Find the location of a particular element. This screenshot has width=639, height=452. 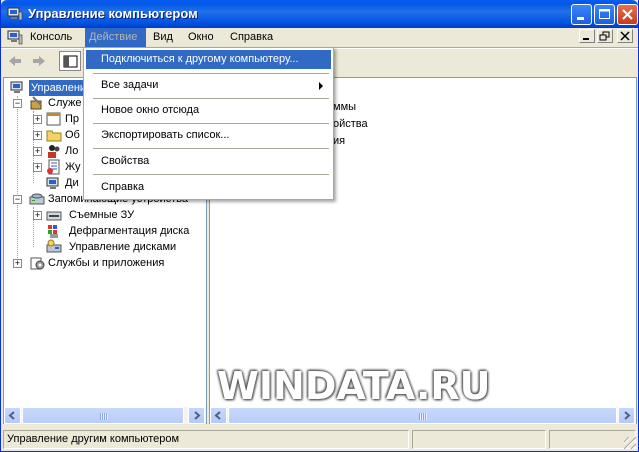

submenu-arrow-icon is located at coordinates (321, 86).